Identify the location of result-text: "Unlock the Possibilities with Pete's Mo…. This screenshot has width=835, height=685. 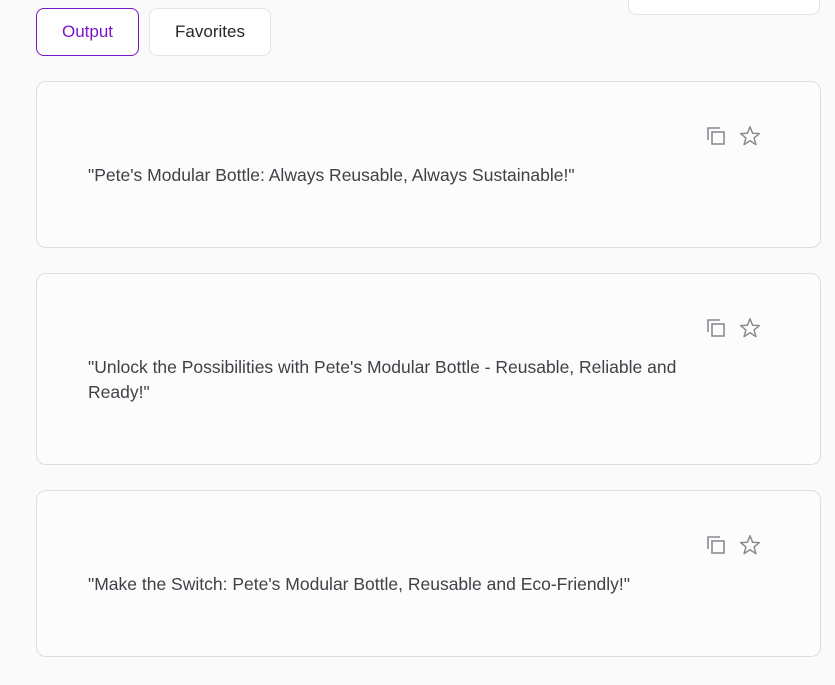
(382, 379).